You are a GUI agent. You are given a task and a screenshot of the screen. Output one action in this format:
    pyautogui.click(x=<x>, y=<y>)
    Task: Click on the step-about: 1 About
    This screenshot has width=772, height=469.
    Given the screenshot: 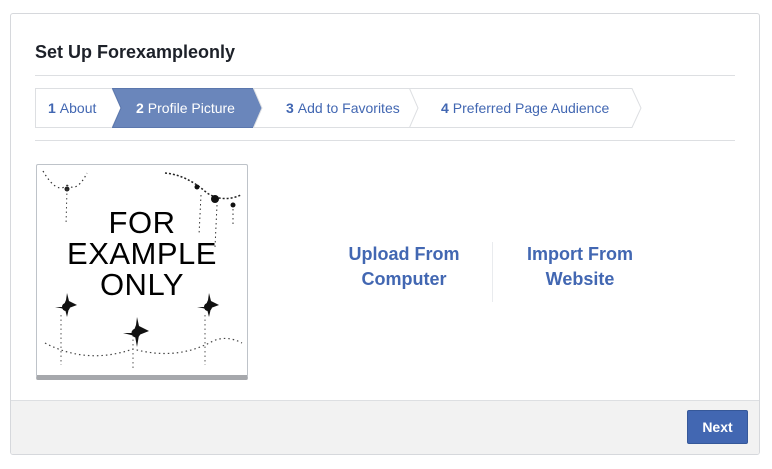 What is the action you would take?
    pyautogui.click(x=78, y=108)
    